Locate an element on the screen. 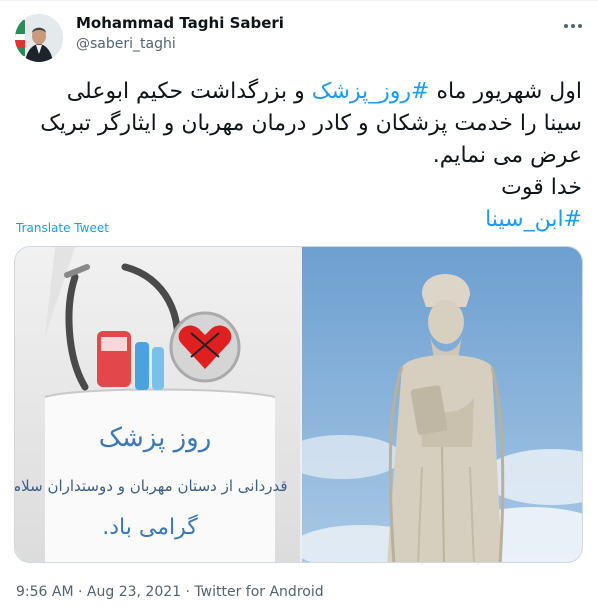  more-options-button is located at coordinates (573, 26).